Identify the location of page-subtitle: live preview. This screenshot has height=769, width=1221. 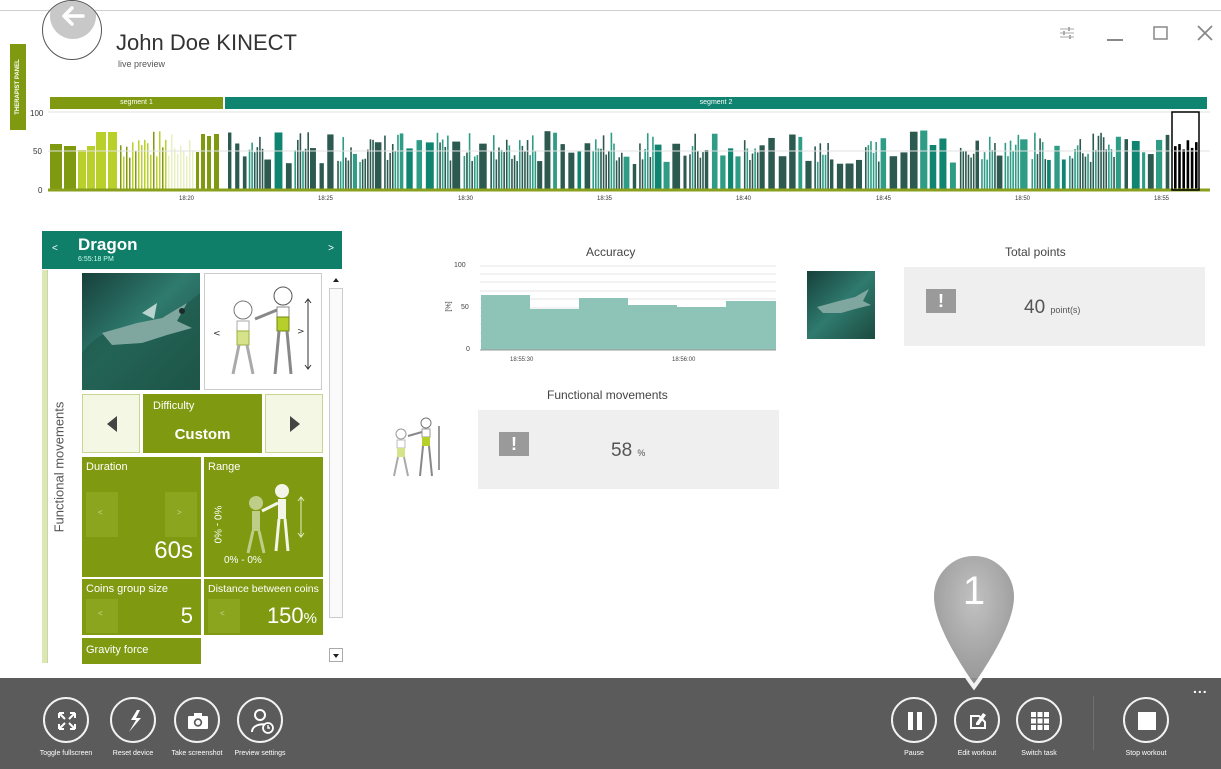
(142, 64).